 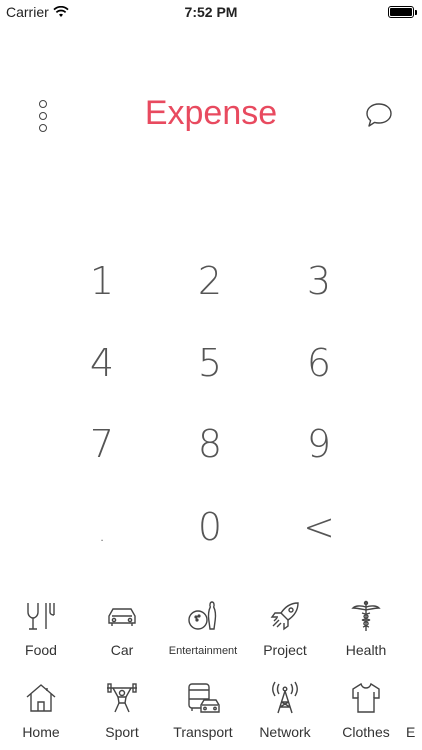 What do you see at coordinates (402, 12) in the screenshot?
I see `battery-icon` at bounding box center [402, 12].